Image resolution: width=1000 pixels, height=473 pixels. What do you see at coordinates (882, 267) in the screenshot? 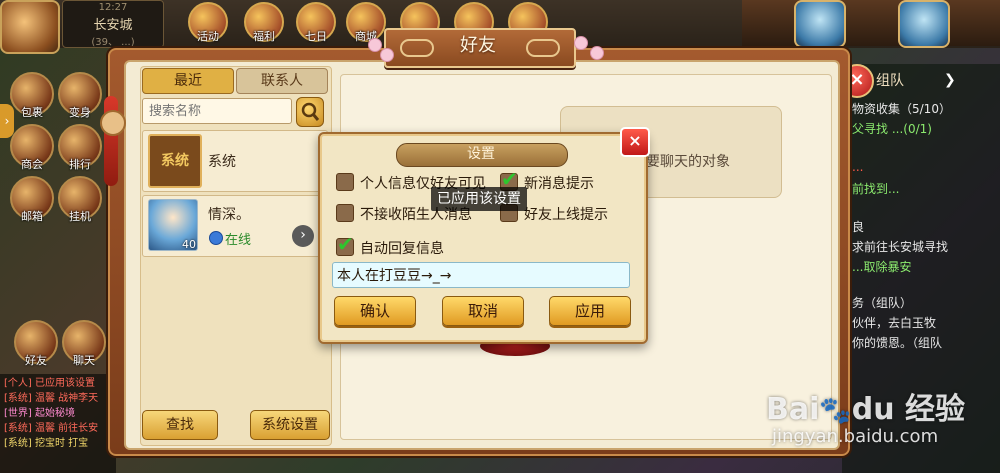
I see `quest-line: ...取除暴安` at bounding box center [882, 267].